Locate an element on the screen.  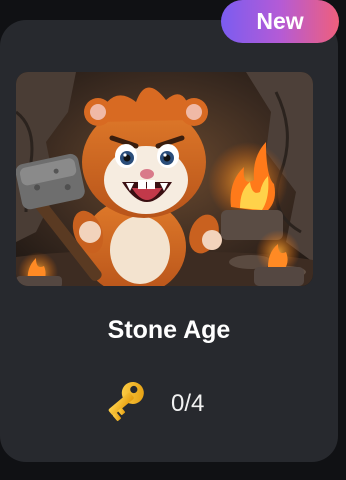
new-badge: New is located at coordinates (280, 21).